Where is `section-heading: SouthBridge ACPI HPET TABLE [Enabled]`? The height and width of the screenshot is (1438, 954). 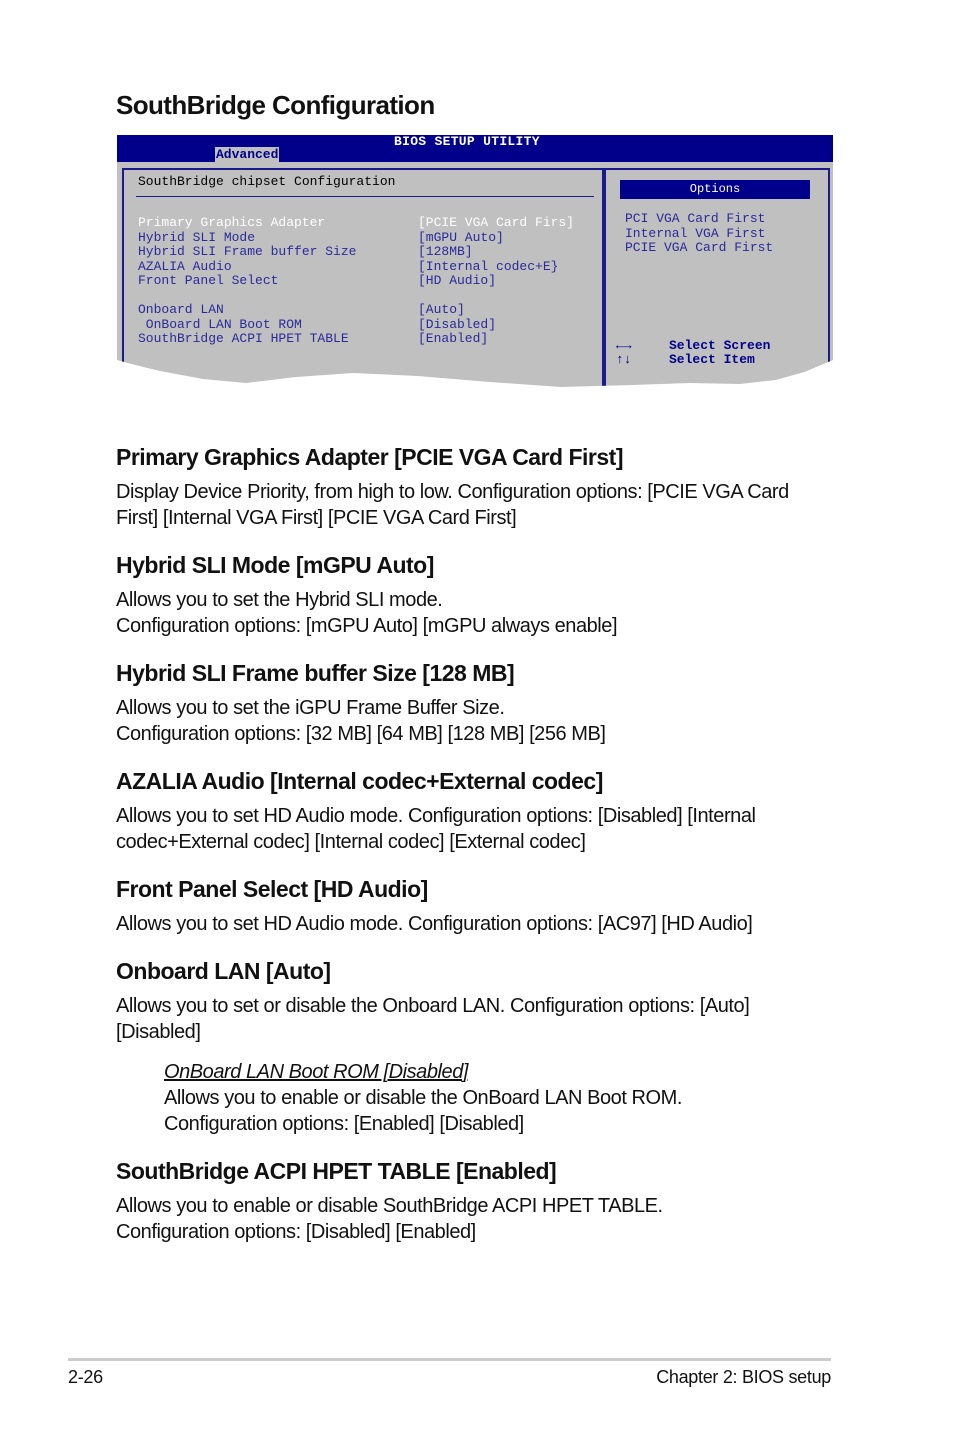 section-heading: SouthBridge ACPI HPET TABLE [Enabled] is located at coordinates (336, 1171).